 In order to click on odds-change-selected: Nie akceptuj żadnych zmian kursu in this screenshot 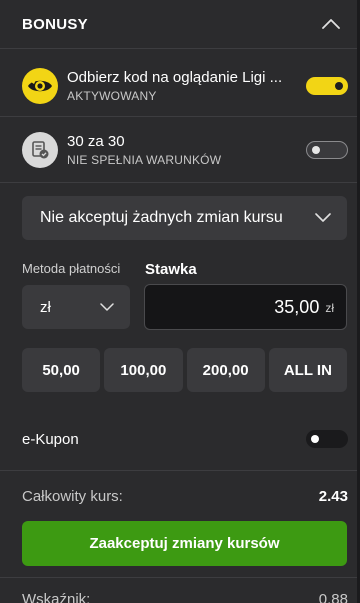, I will do `click(161, 217)`.